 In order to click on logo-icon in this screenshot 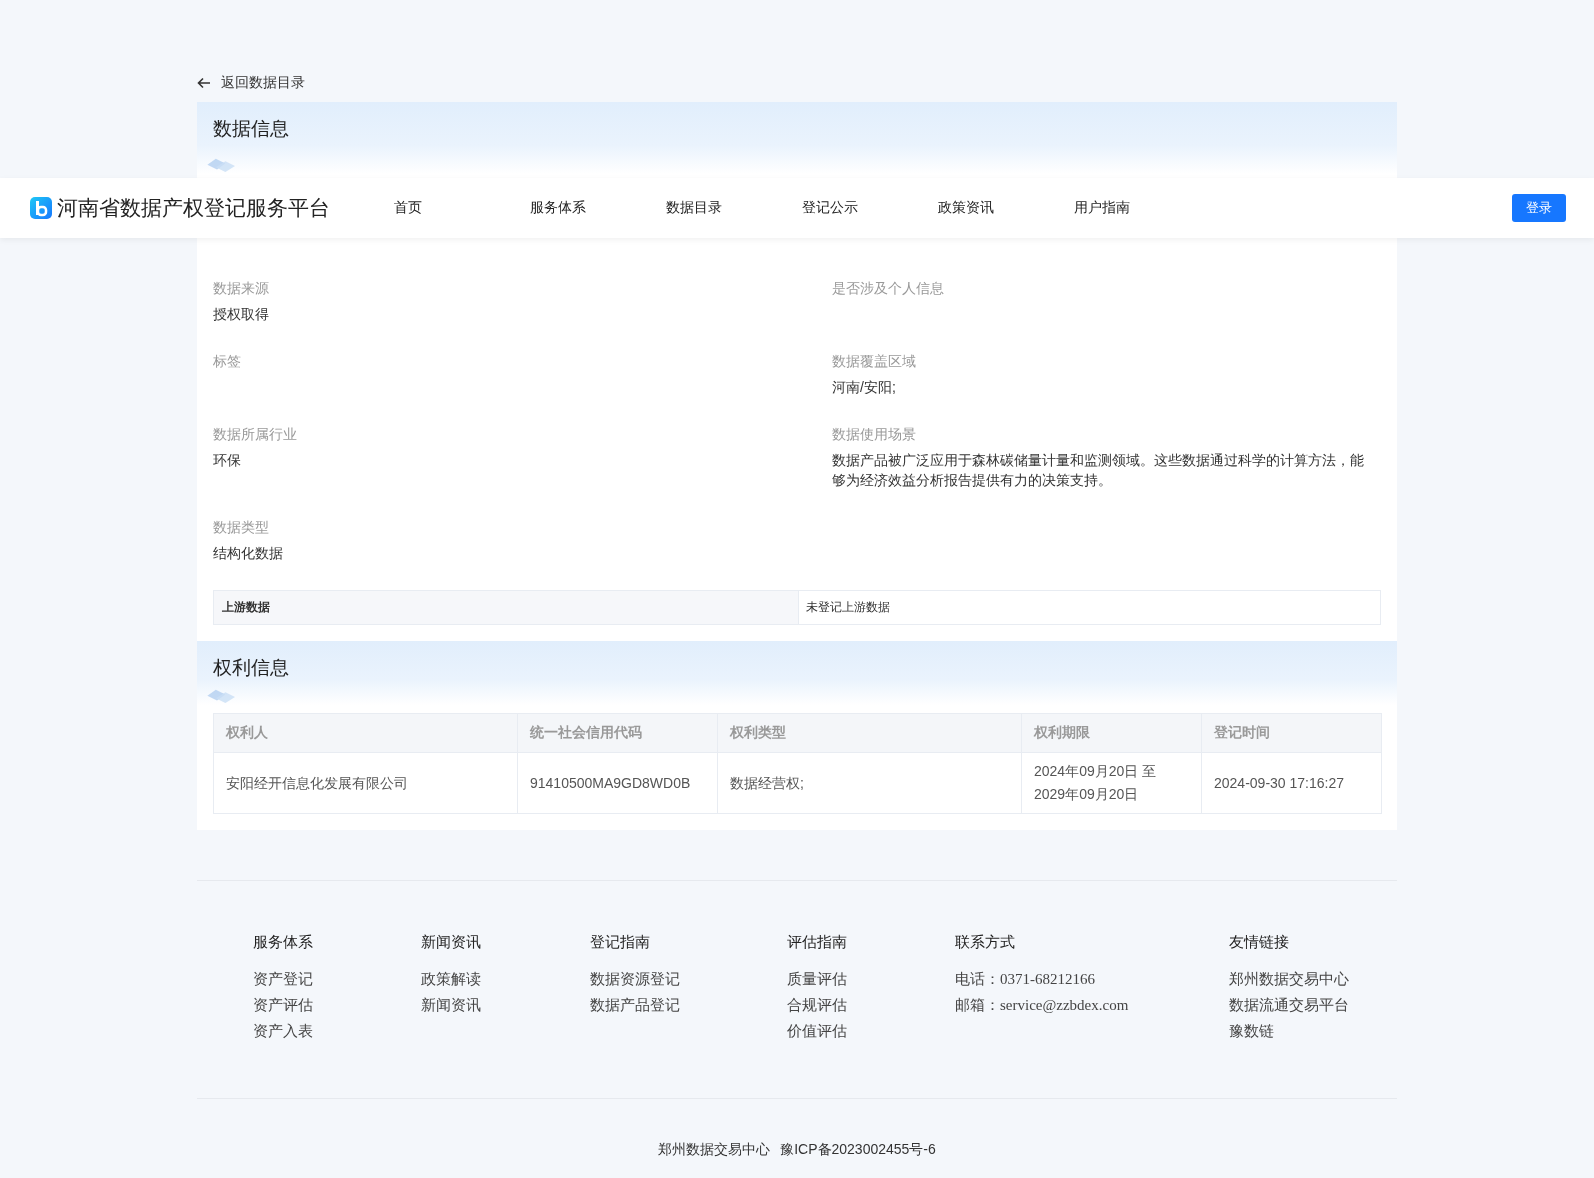, I will do `click(41, 208)`.